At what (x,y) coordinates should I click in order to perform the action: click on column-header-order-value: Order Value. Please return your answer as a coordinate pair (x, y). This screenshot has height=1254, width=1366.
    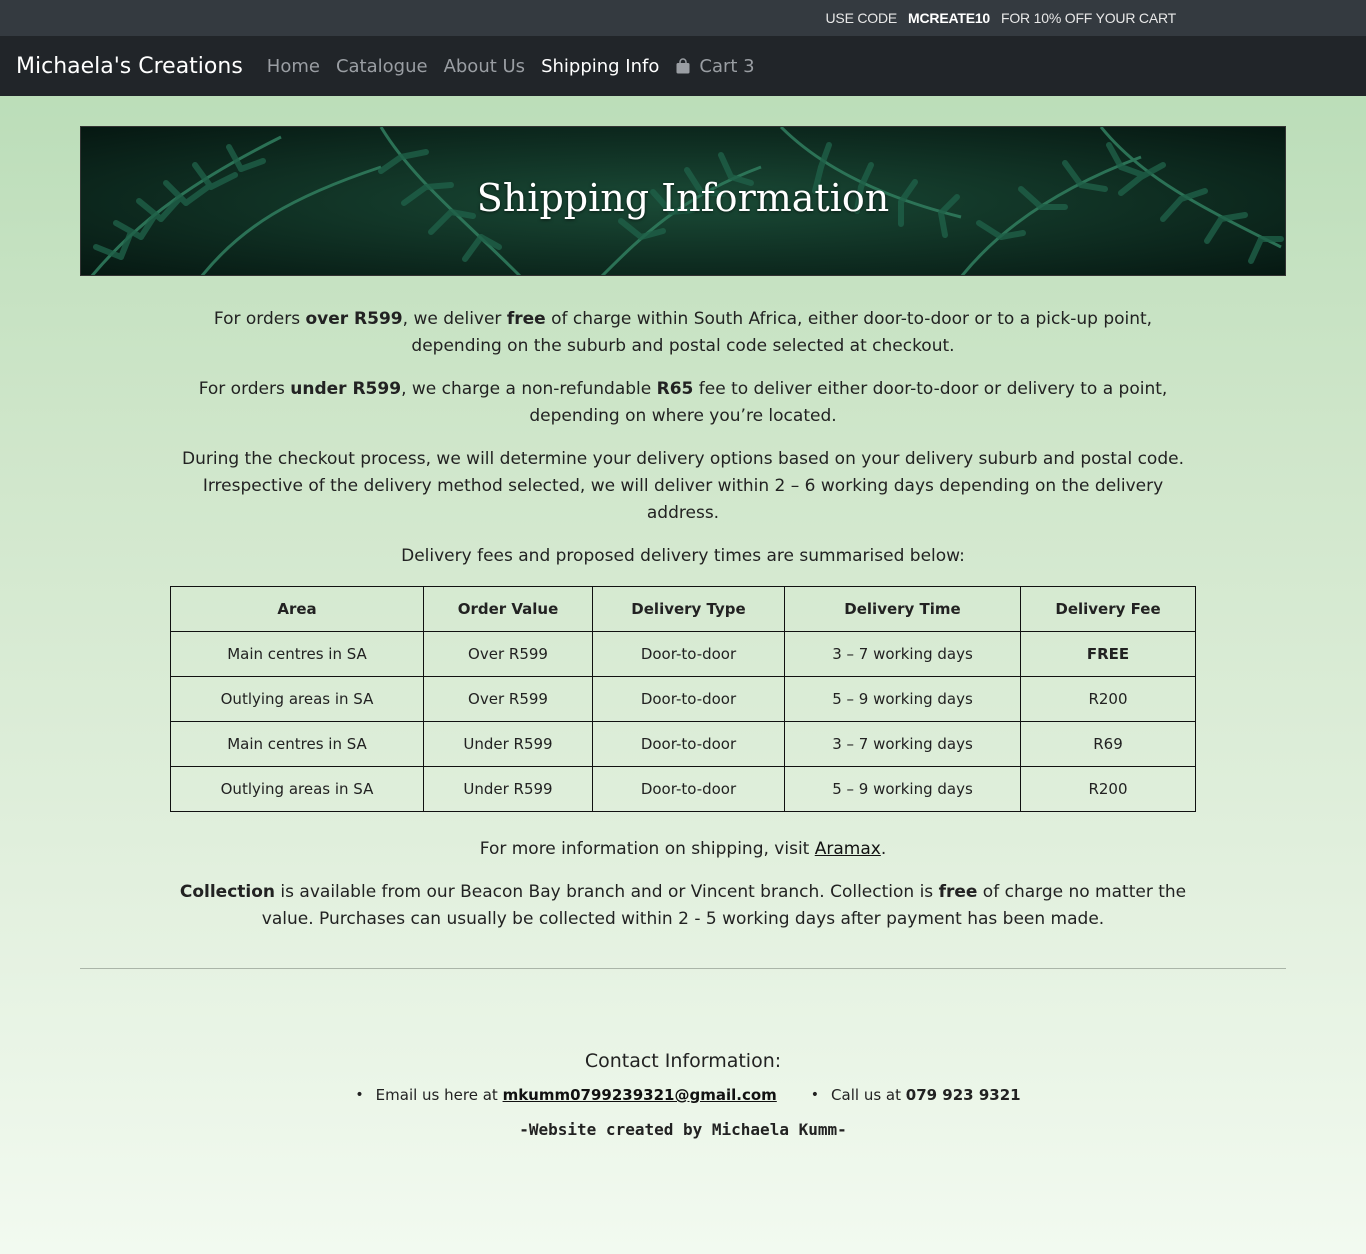
    Looking at the image, I should click on (508, 609).